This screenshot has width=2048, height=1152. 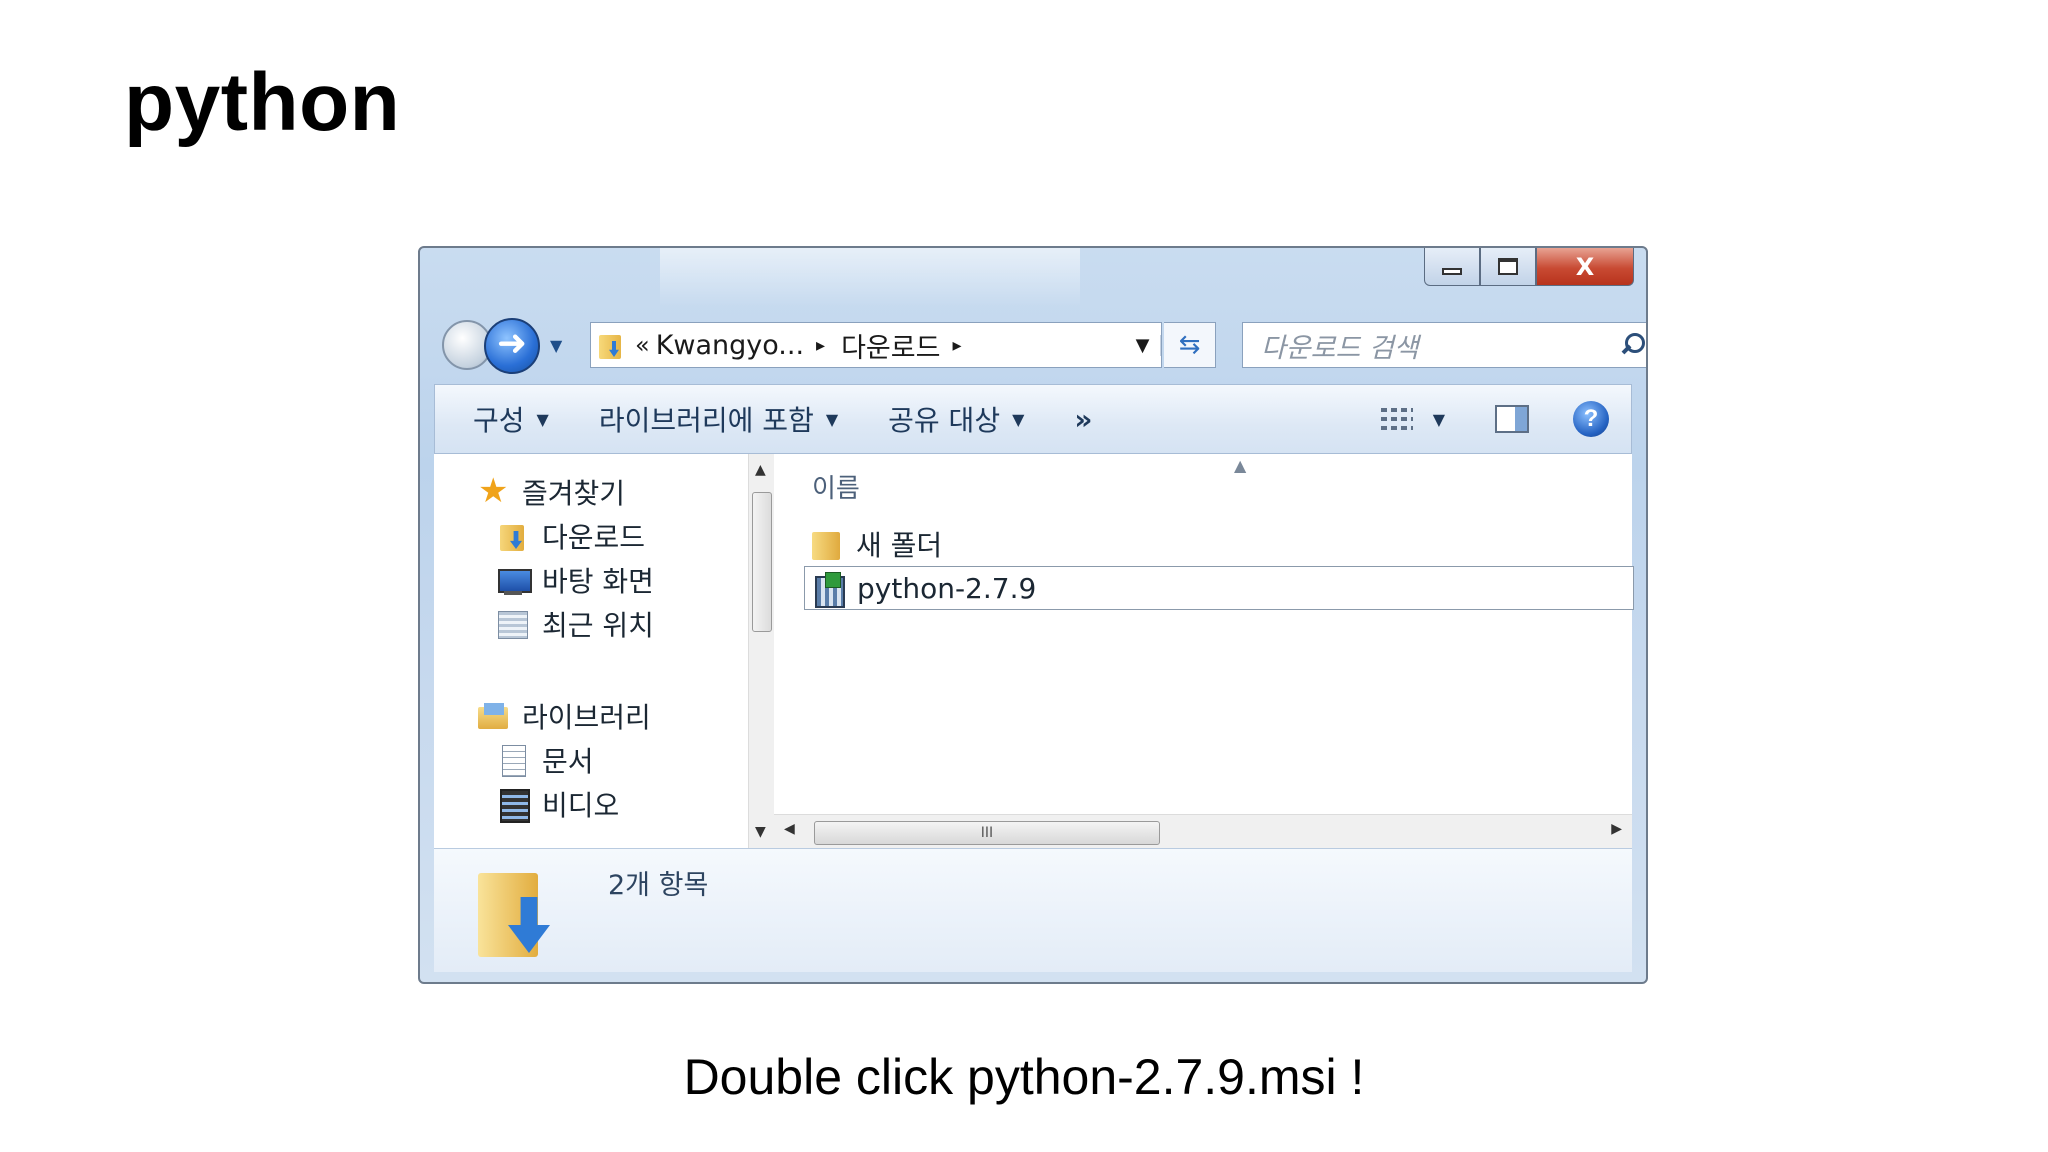 I want to click on scroll-down-icon: ▼, so click(x=760, y=832).